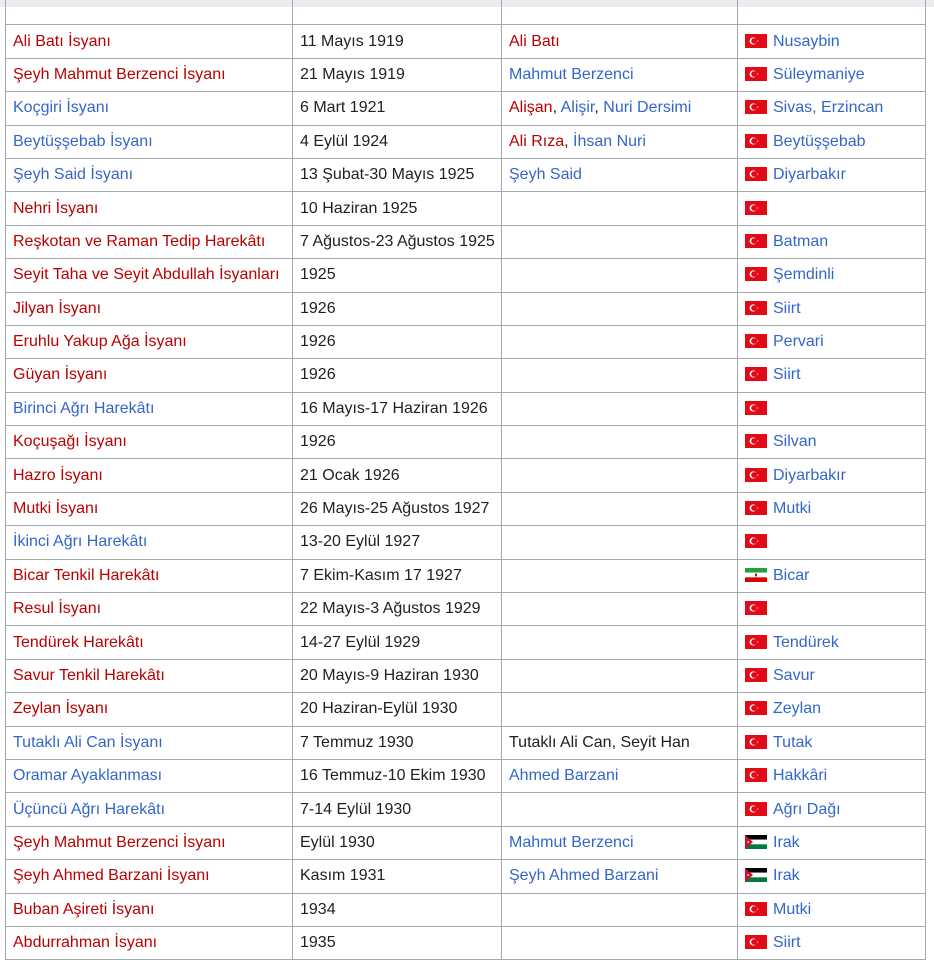  Describe the element at coordinates (397, 13) in the screenshot. I see `date-cell` at that location.